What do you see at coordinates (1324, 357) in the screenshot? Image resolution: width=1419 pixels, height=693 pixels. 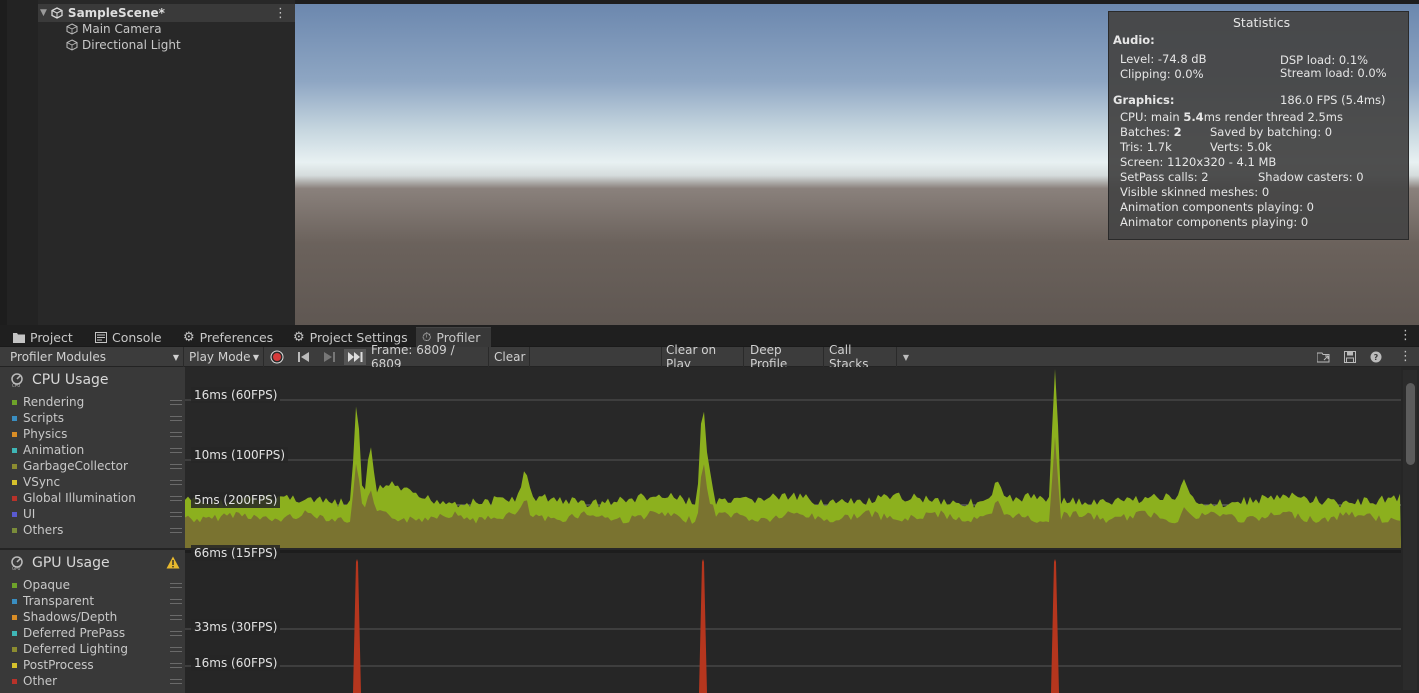 I see `load-icon` at bounding box center [1324, 357].